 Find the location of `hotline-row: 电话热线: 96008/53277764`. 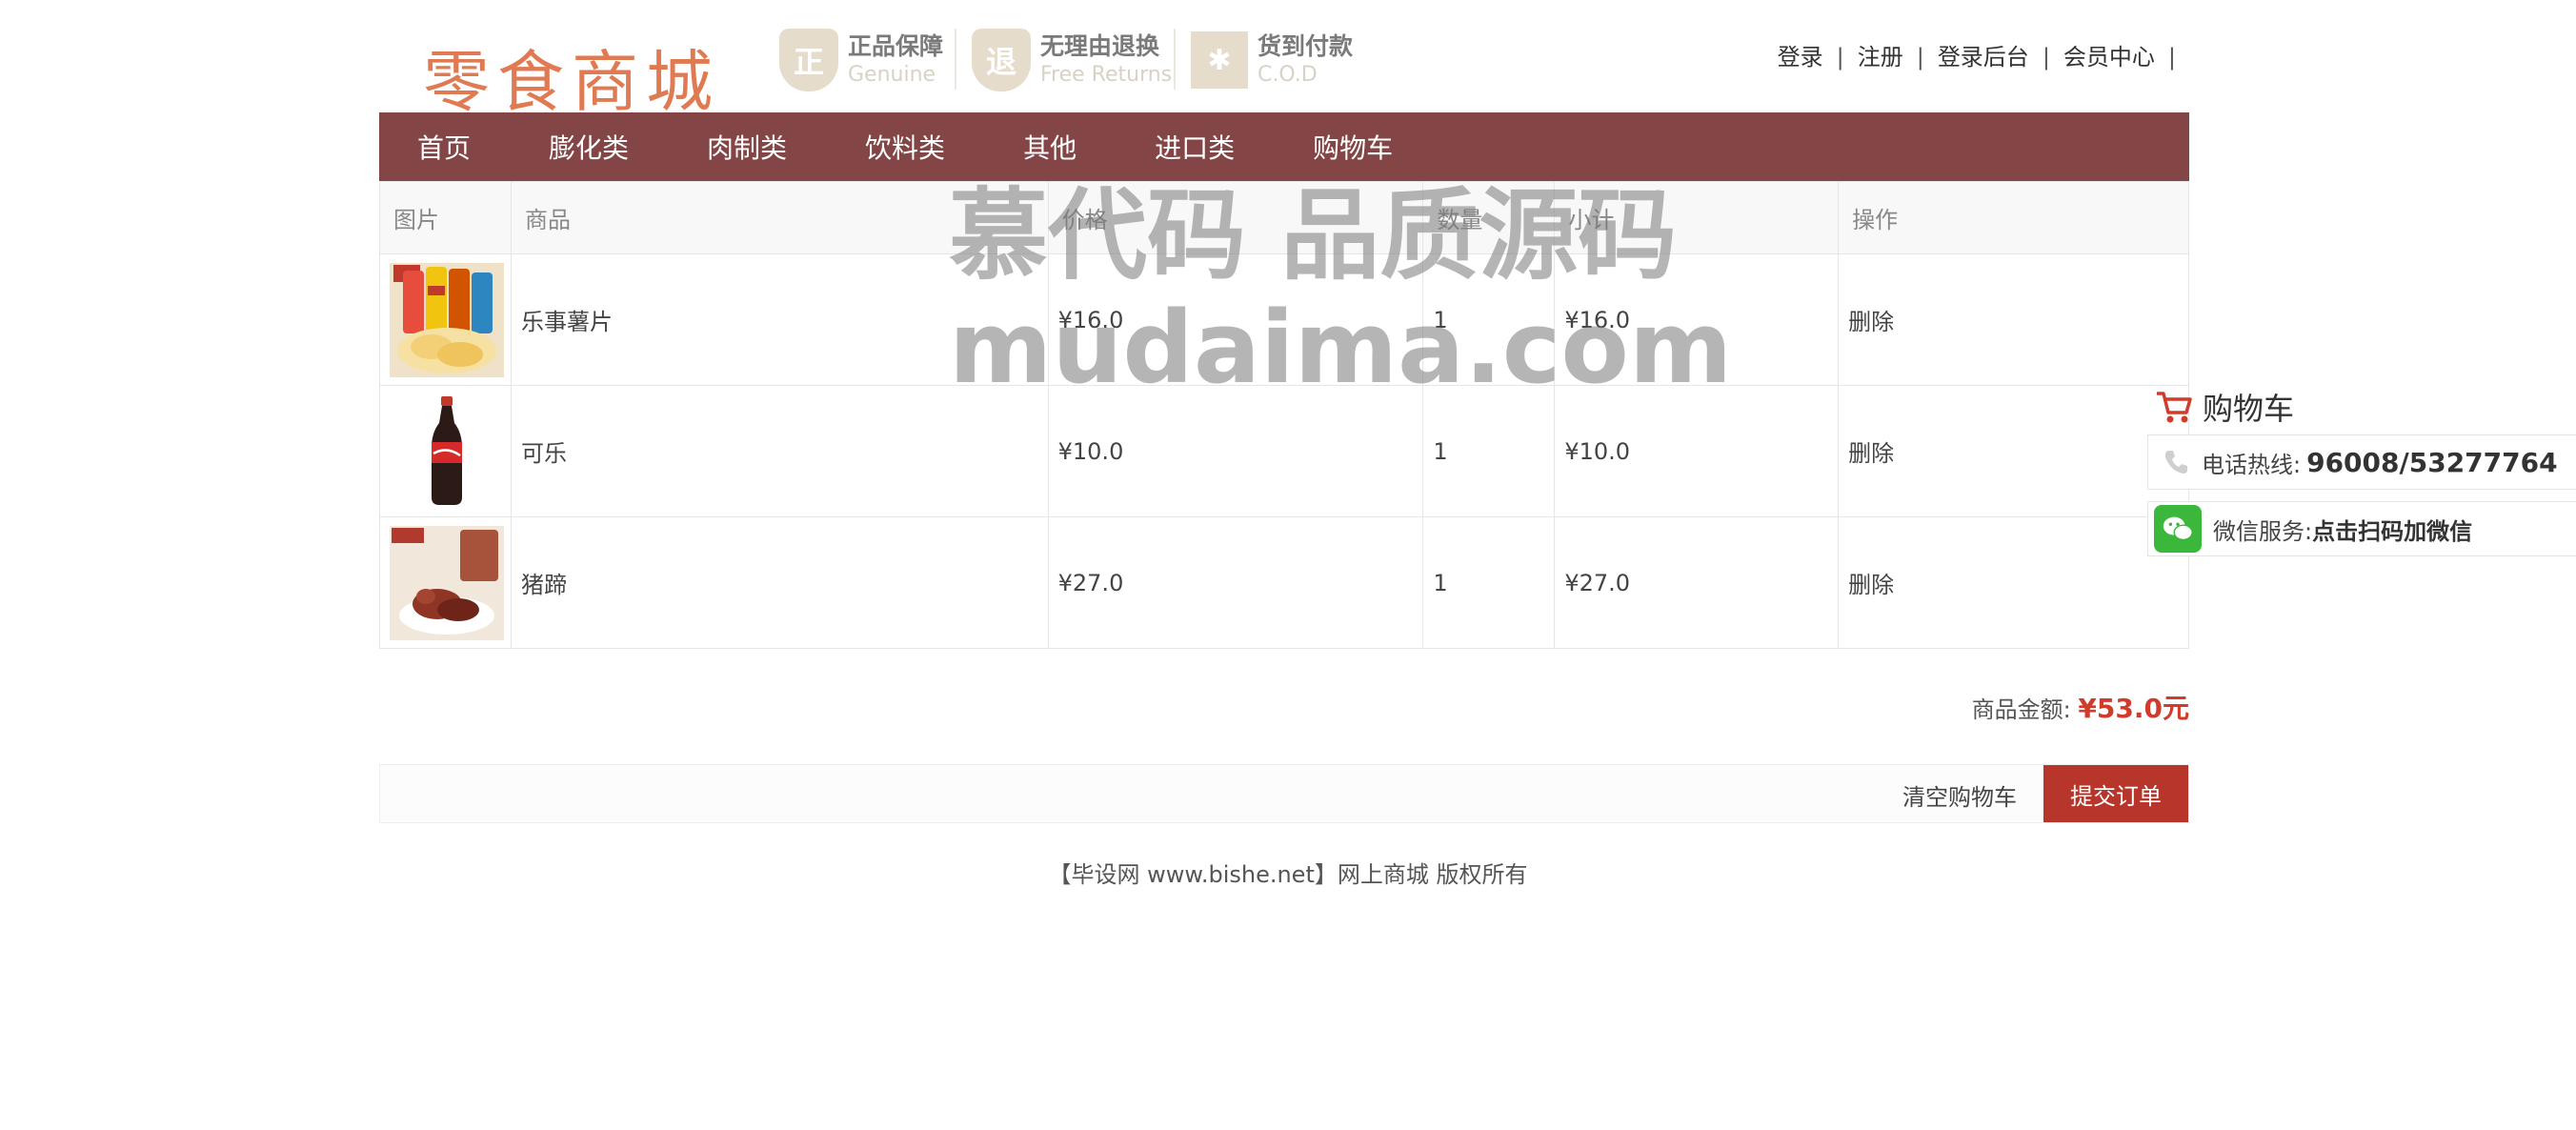

hotline-row: 电话热线: 96008/53277764 is located at coordinates (2361, 462).